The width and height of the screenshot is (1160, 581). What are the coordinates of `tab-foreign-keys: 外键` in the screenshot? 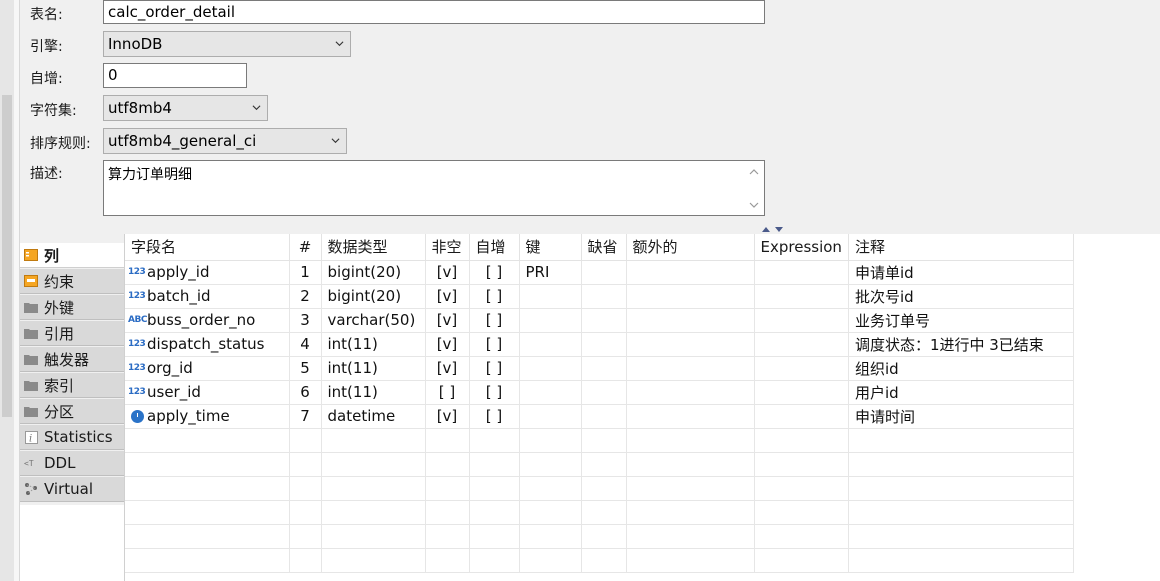 It's located at (72, 307).